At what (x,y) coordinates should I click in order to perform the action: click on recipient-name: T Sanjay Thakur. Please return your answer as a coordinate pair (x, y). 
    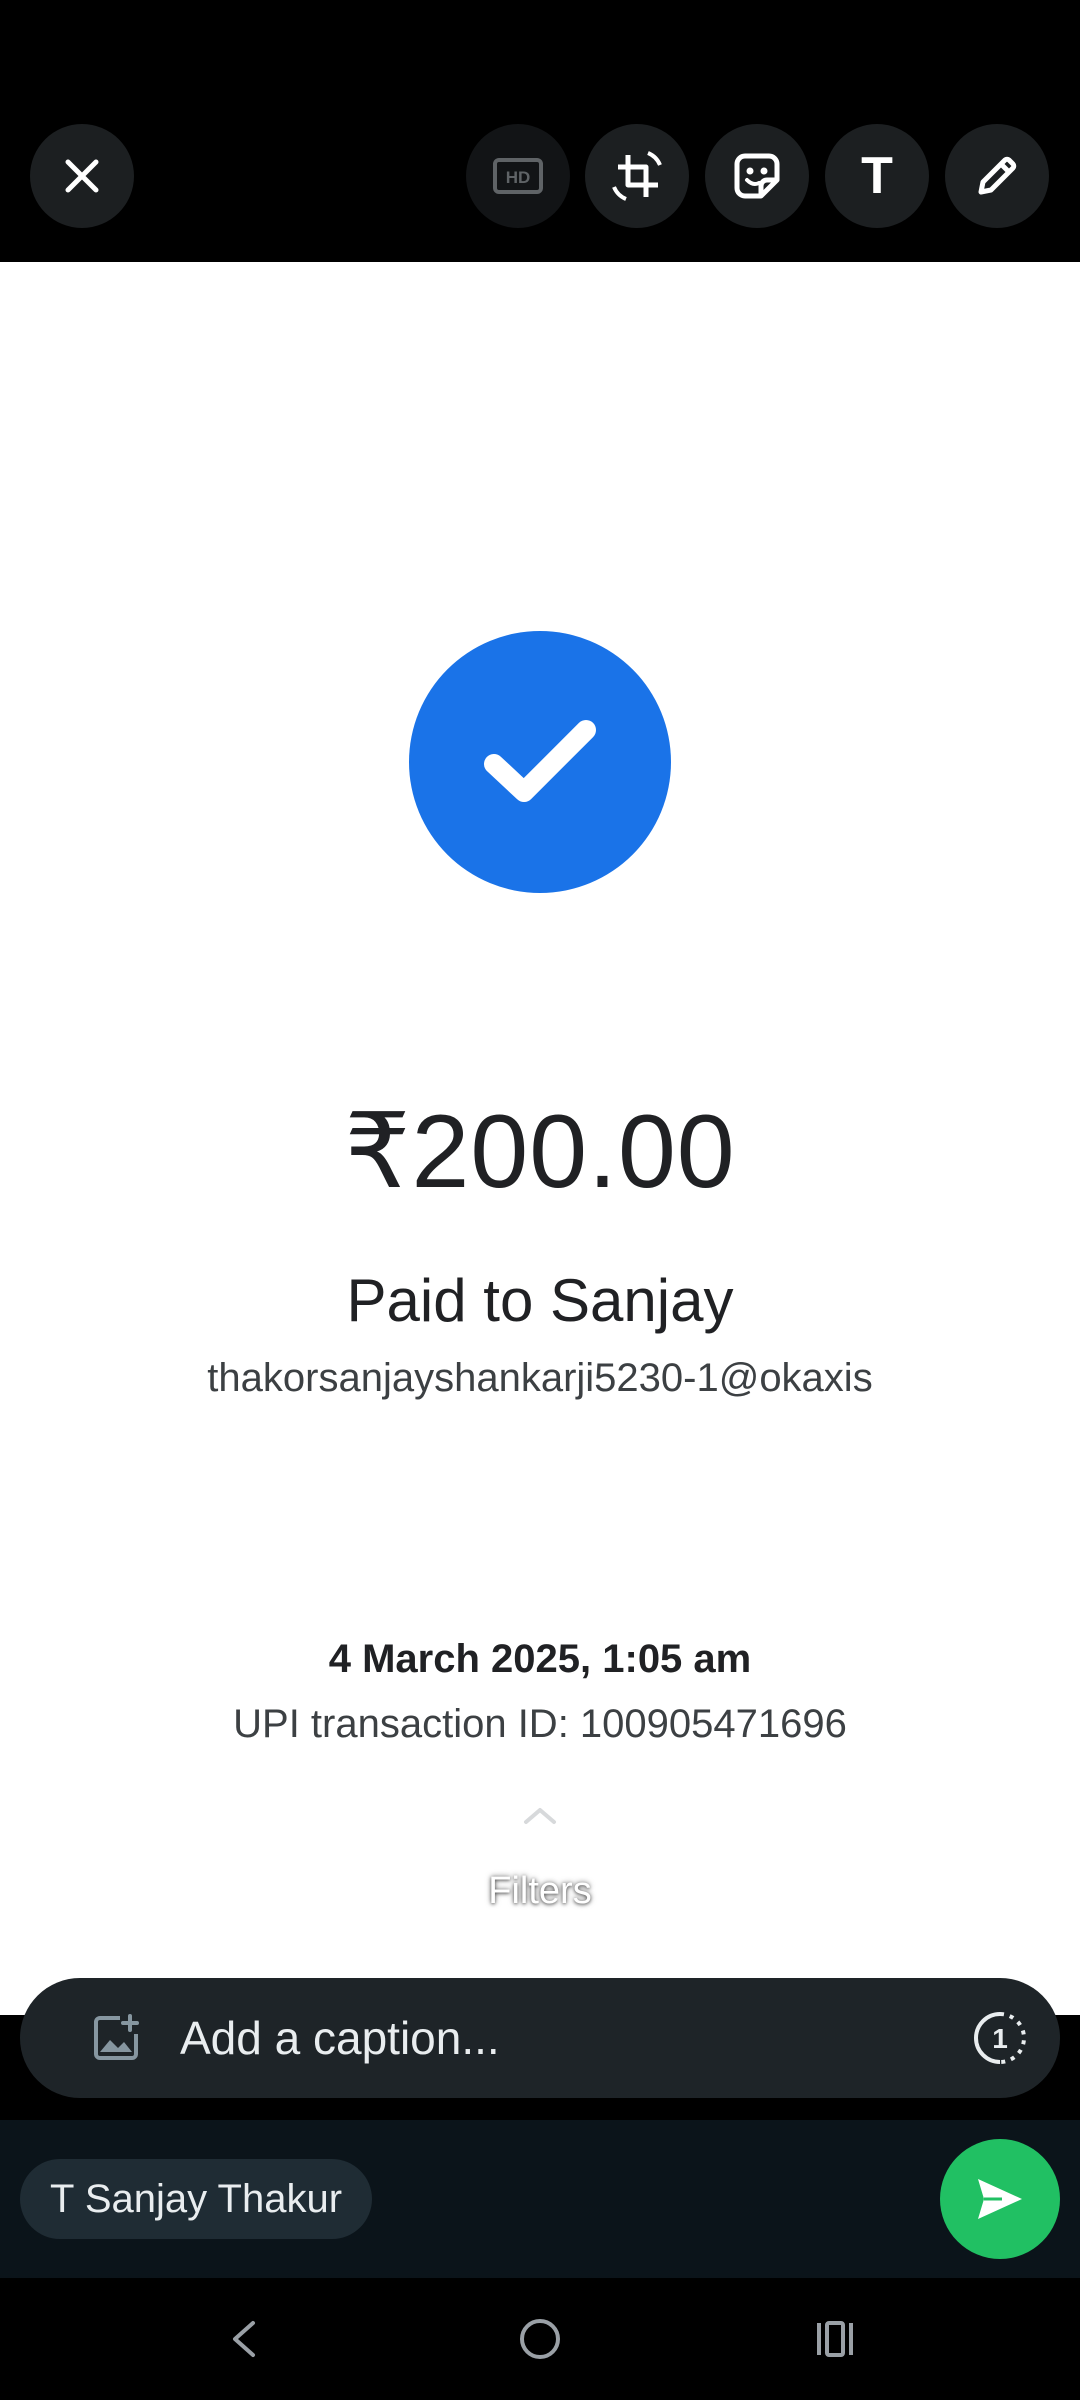
    Looking at the image, I should click on (196, 2198).